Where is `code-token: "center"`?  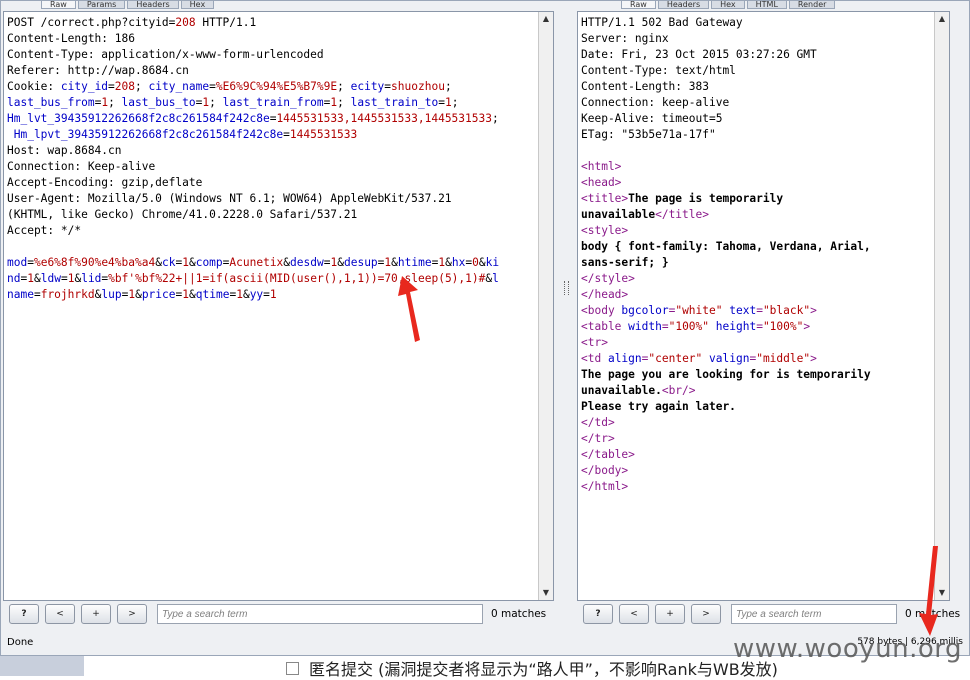 code-token: "center" is located at coordinates (675, 358).